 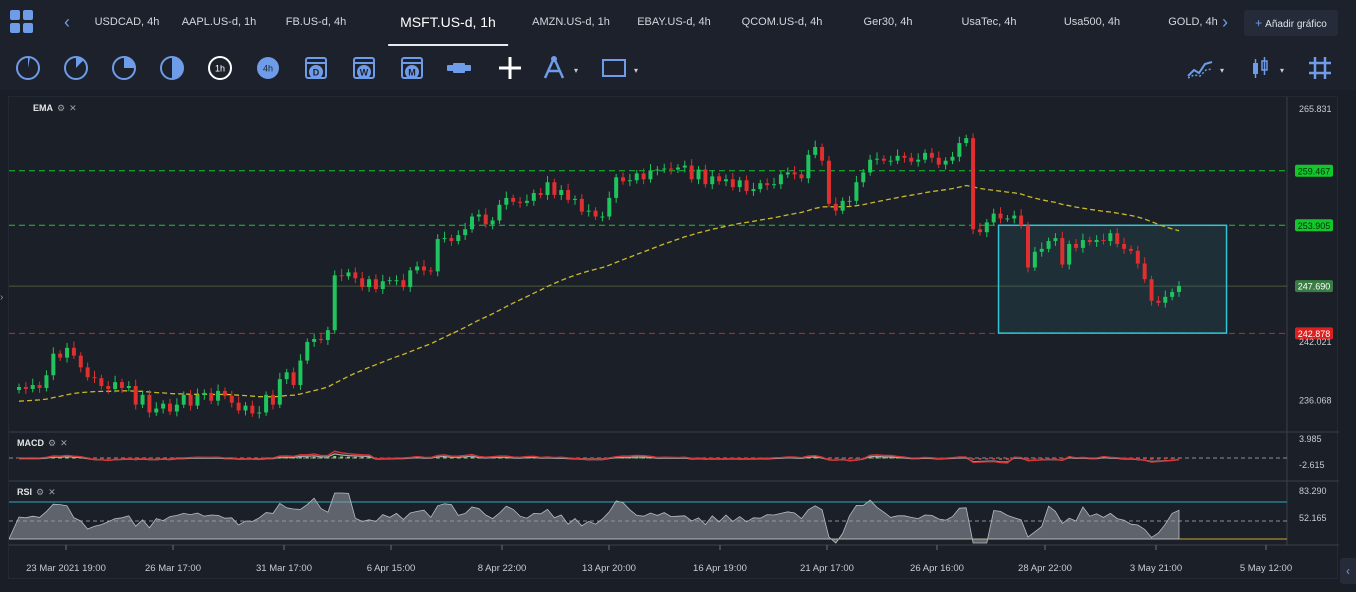 I want to click on timeframe-1h-icon: 1h, so click(x=220, y=68).